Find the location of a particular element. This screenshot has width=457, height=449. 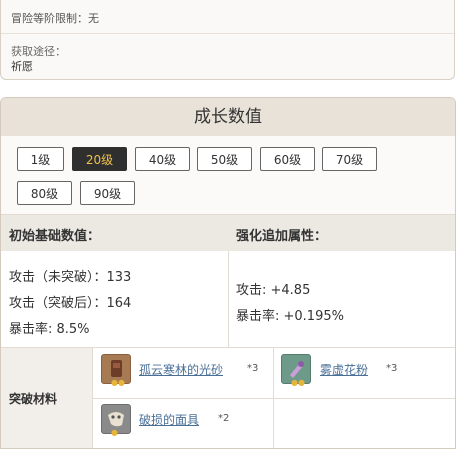

base-stat-atk-ascended: 攻击（突破后）：164 is located at coordinates (70, 303).